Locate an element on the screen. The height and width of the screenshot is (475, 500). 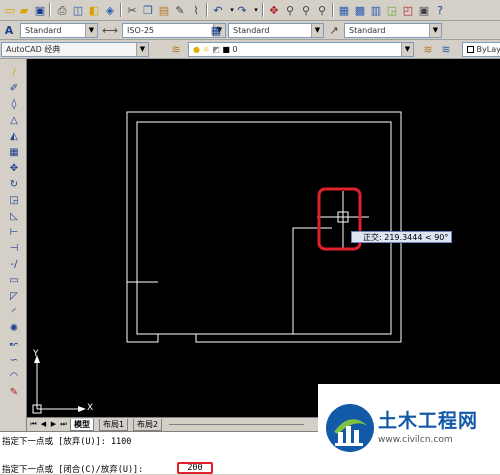
polyline-edit-icon: ↜ is located at coordinates (14, 344).